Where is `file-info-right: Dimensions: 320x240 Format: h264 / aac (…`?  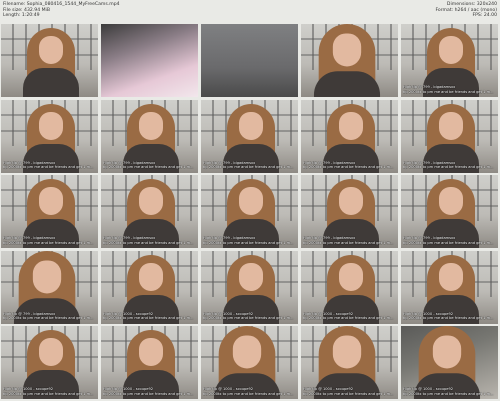 file-info-right: Dimensions: 320x240 Format: h264 / aac (… is located at coordinates (466, 10).